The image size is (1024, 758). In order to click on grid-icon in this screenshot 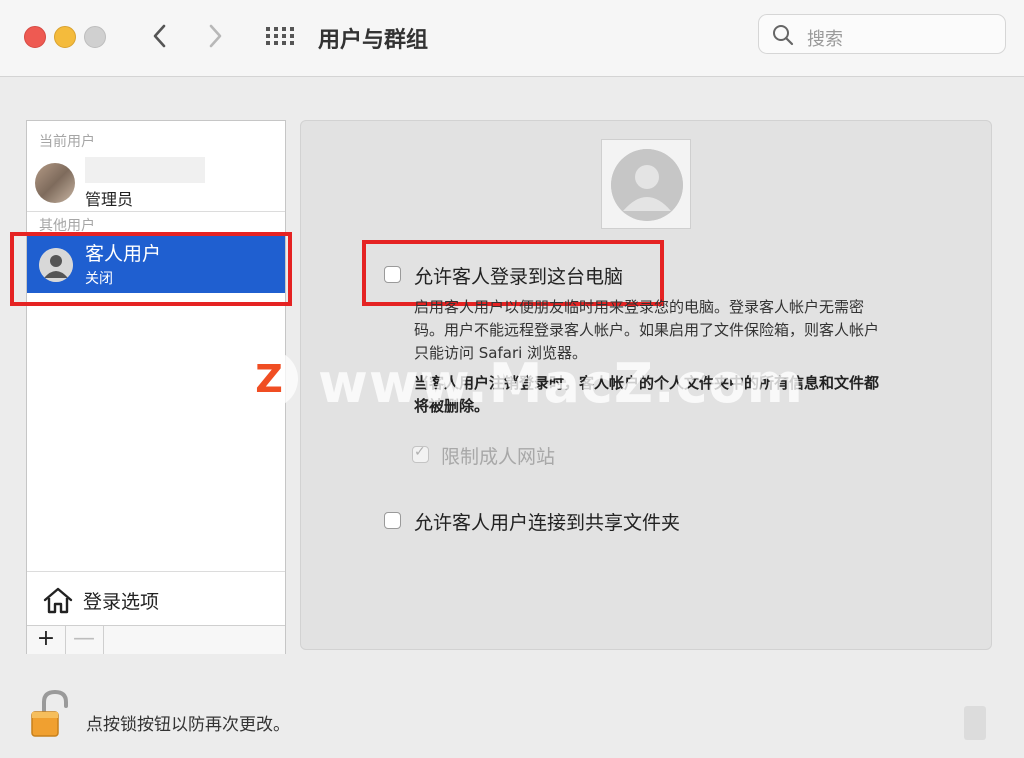, I will do `click(280, 36)`.